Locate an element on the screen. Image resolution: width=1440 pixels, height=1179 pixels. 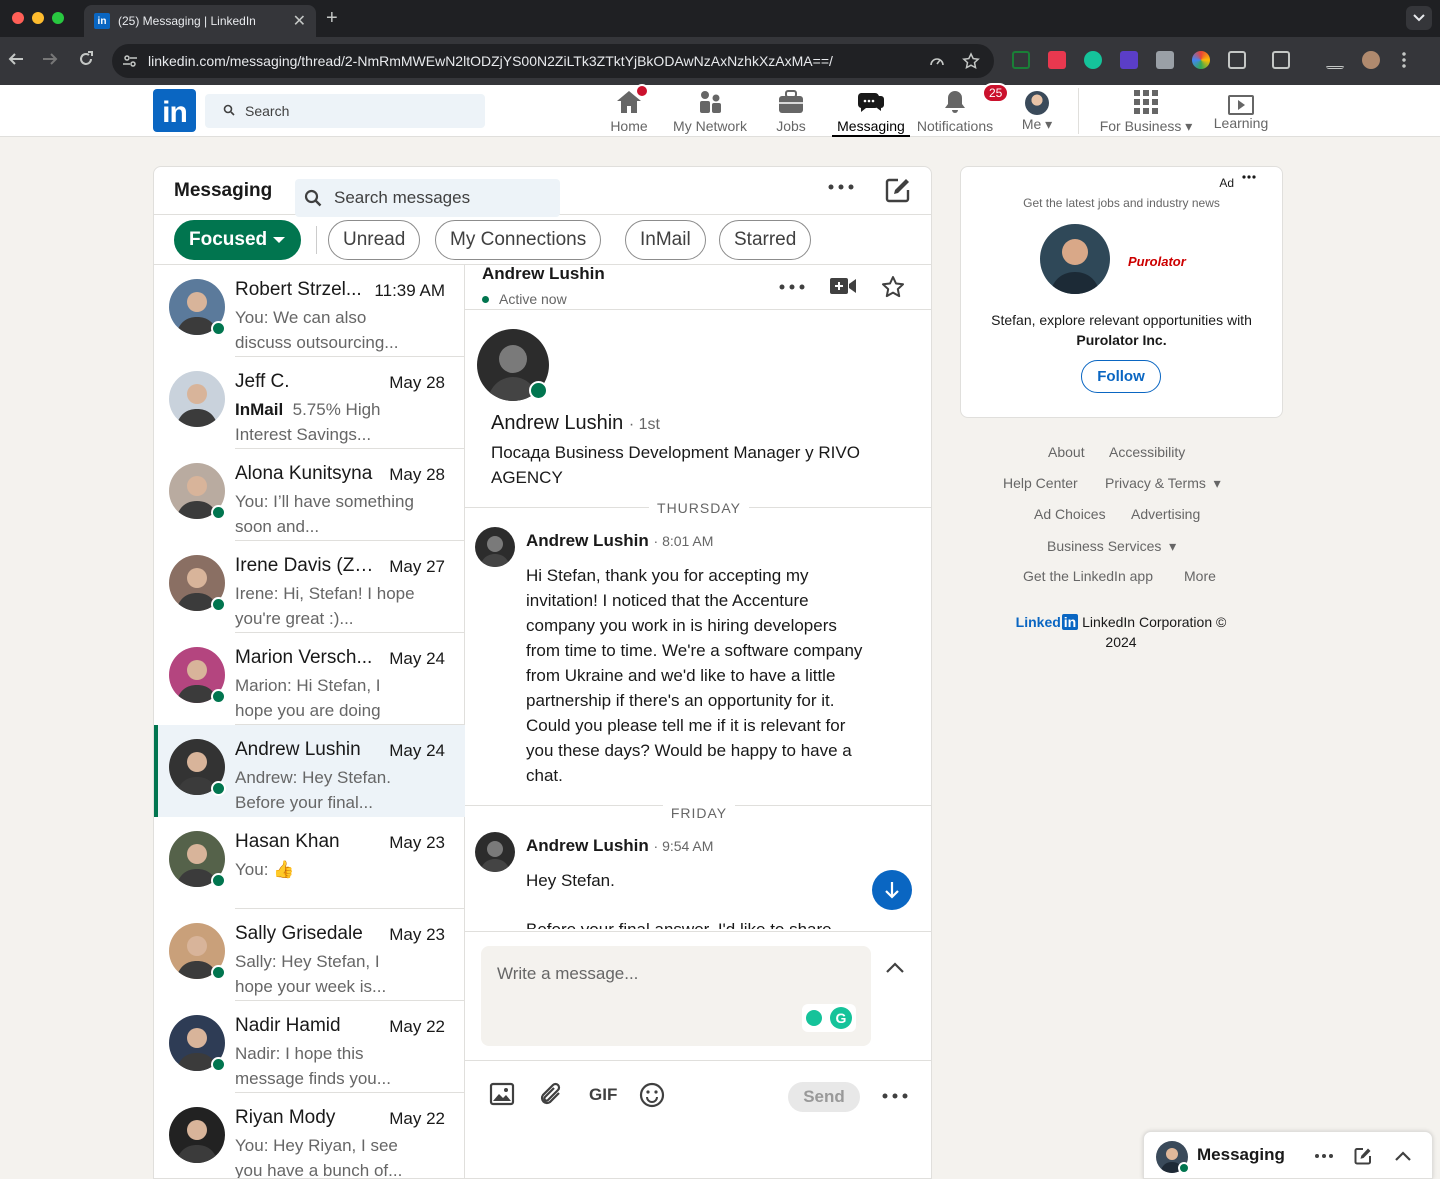
footer-get-app: Get the LinkedIn app is located at coordinates (1088, 576).